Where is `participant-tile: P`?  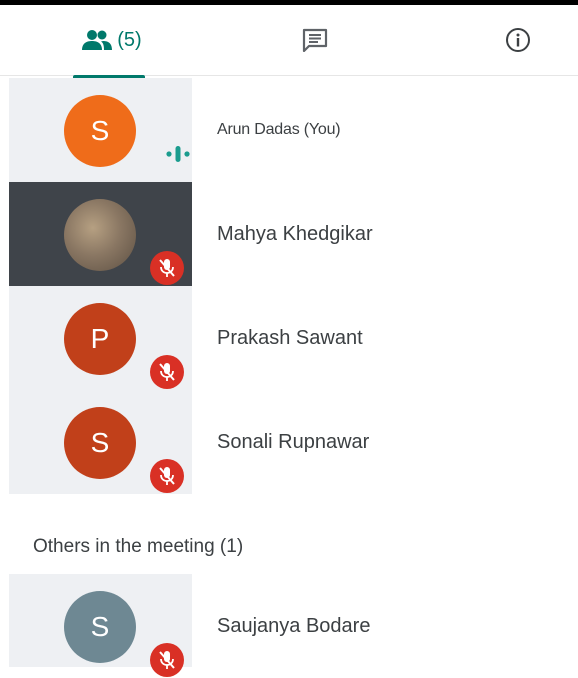 participant-tile: P is located at coordinates (100, 338).